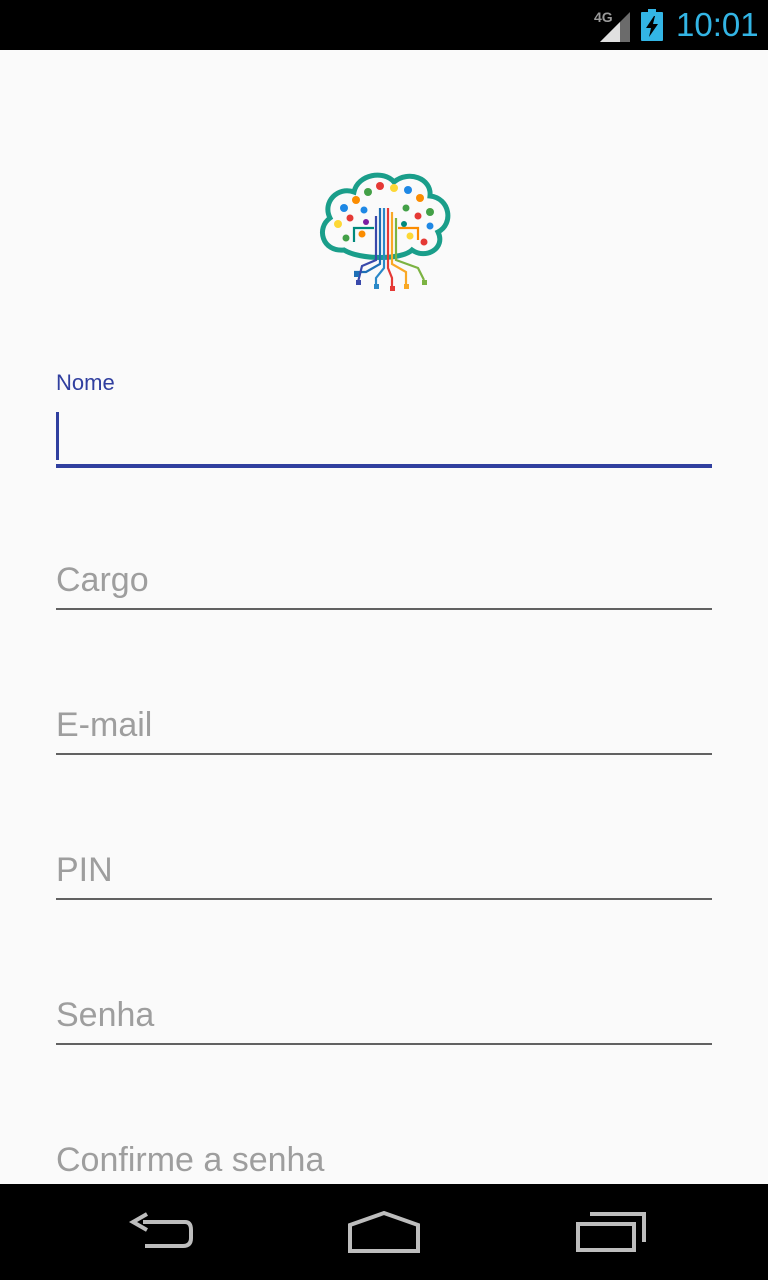 Image resolution: width=768 pixels, height=1280 pixels. Describe the element at coordinates (384, 580) in the screenshot. I see `cargo-input: Cargo` at that location.